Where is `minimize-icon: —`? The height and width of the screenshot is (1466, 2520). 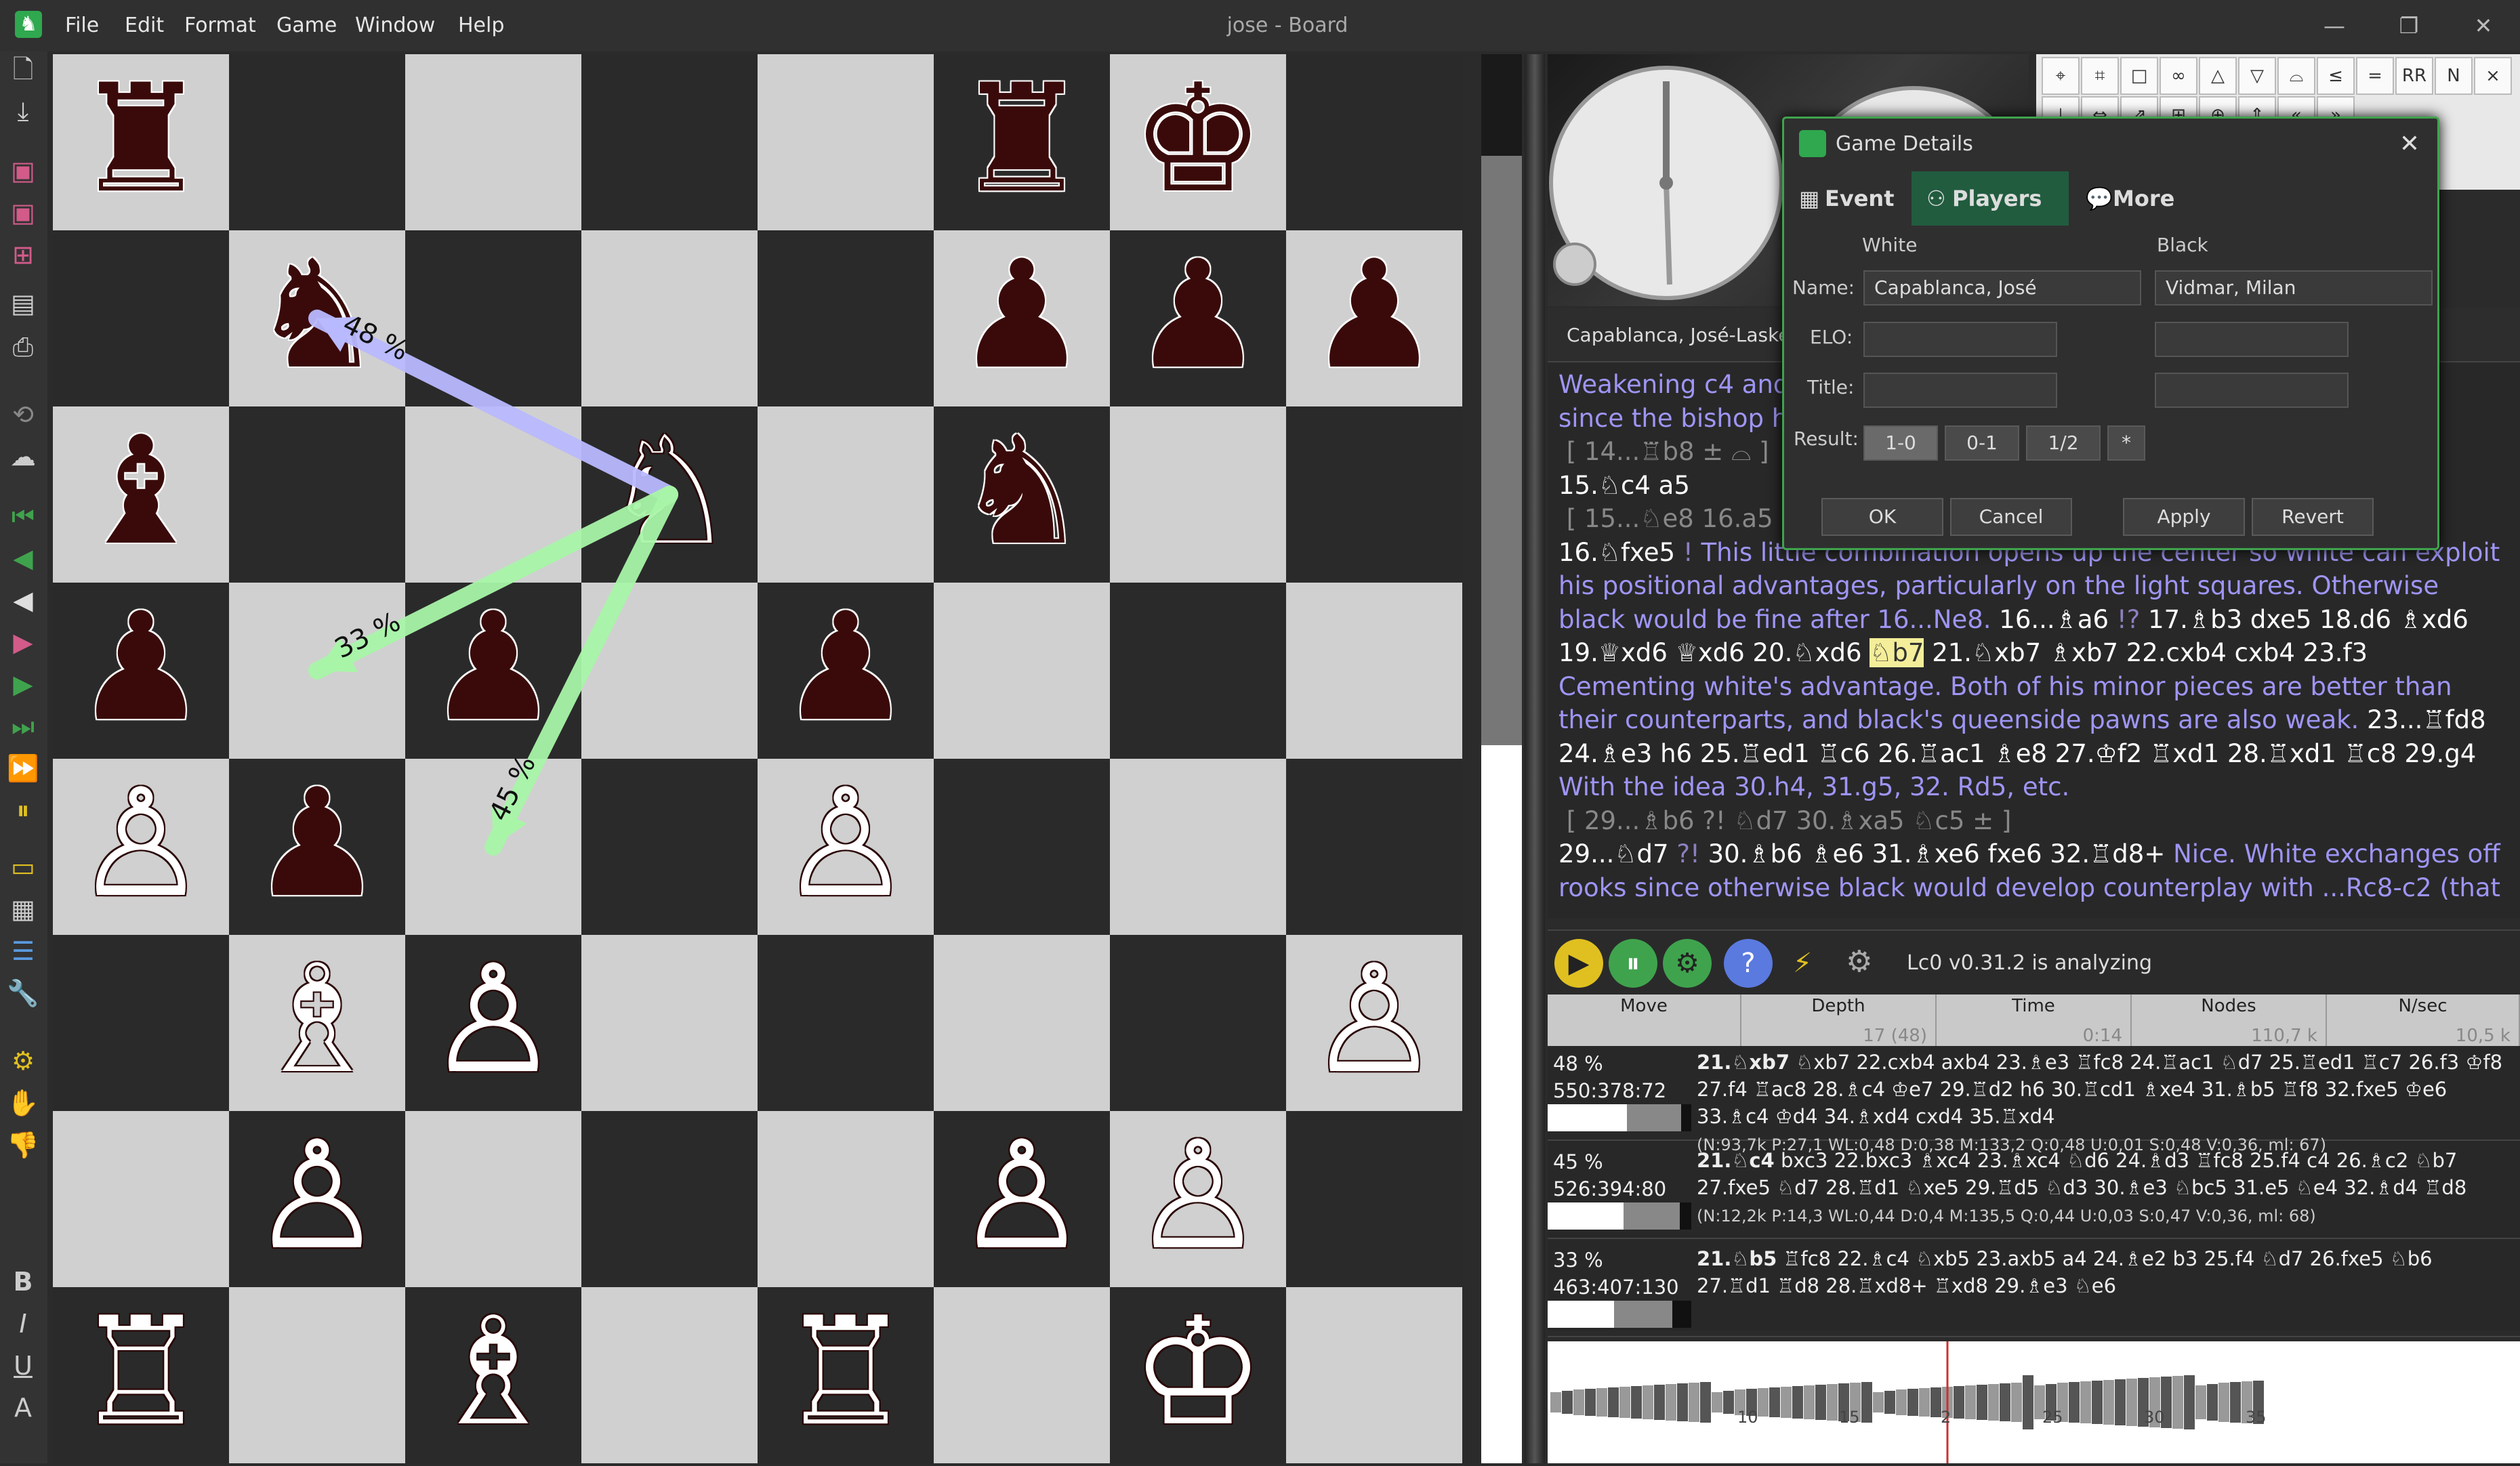 minimize-icon: — is located at coordinates (2334, 25).